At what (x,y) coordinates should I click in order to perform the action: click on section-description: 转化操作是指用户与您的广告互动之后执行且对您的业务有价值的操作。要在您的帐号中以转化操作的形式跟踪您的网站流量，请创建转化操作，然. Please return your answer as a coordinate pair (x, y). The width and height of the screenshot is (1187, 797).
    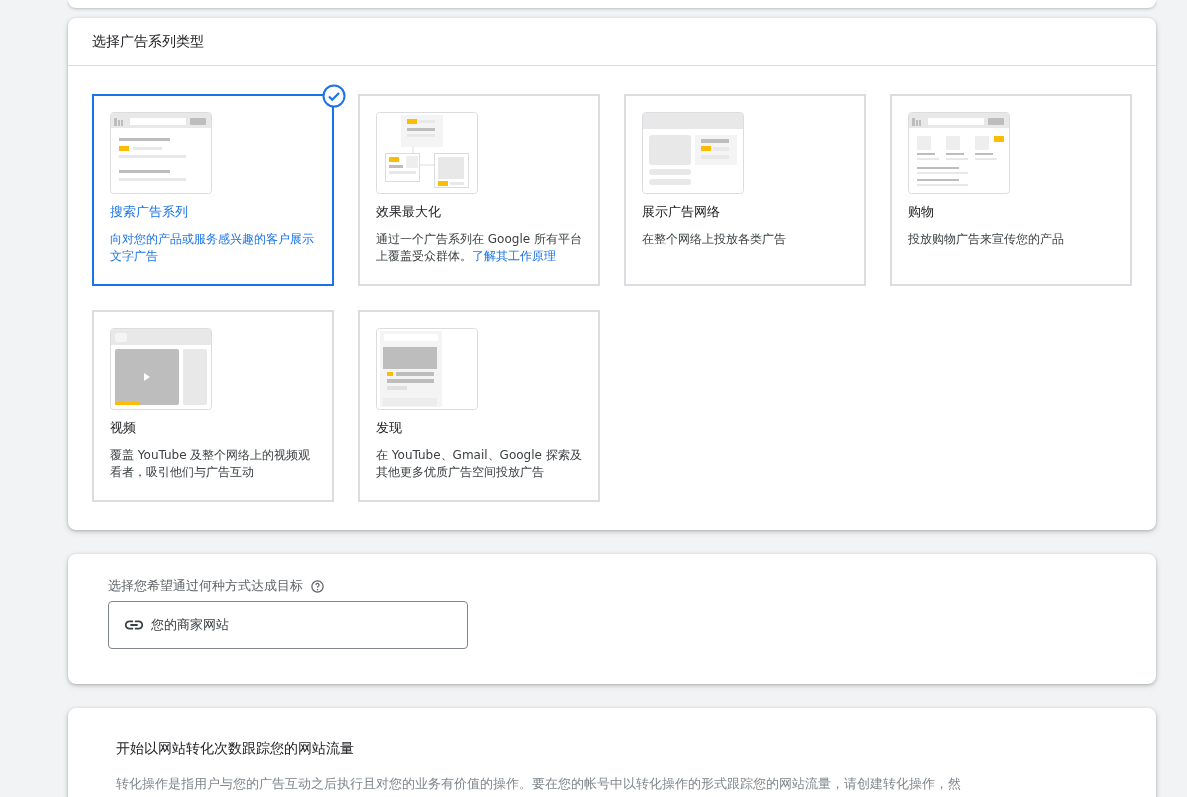
    Looking at the image, I should click on (539, 784).